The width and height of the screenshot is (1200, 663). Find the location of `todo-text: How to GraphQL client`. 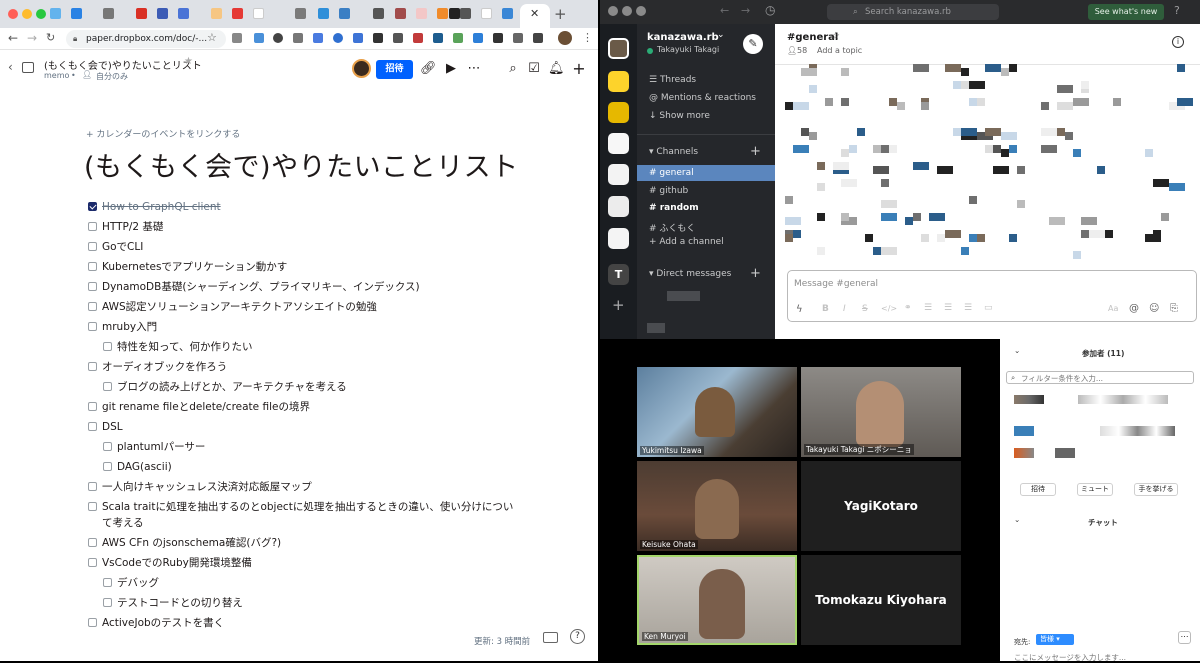

todo-text: How to GraphQL client is located at coordinates (161, 207).